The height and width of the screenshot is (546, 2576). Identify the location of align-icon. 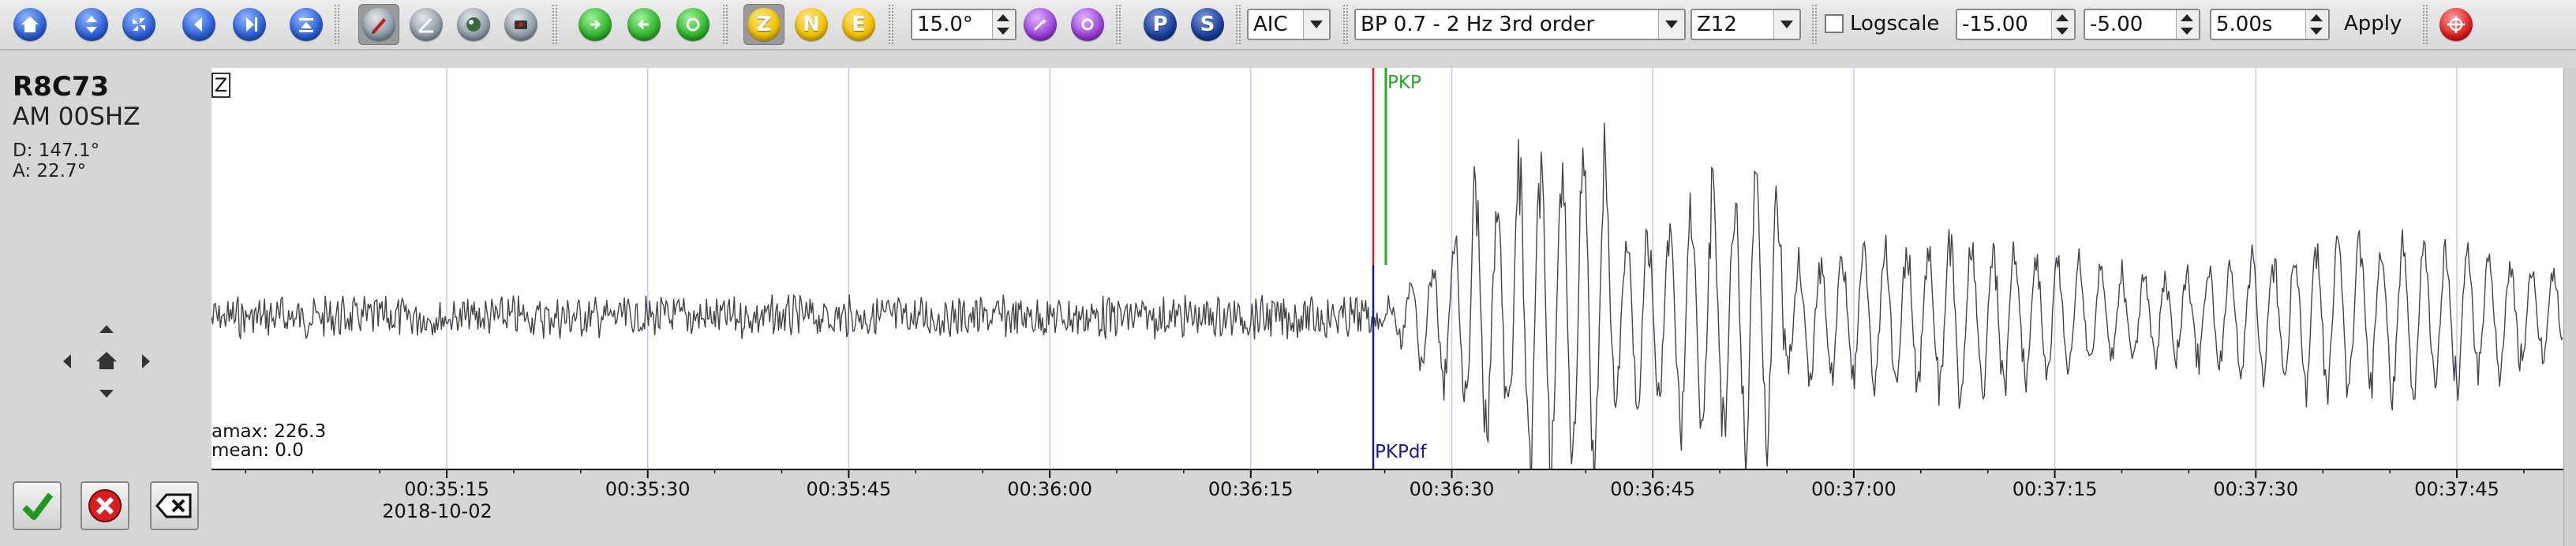
(306, 25).